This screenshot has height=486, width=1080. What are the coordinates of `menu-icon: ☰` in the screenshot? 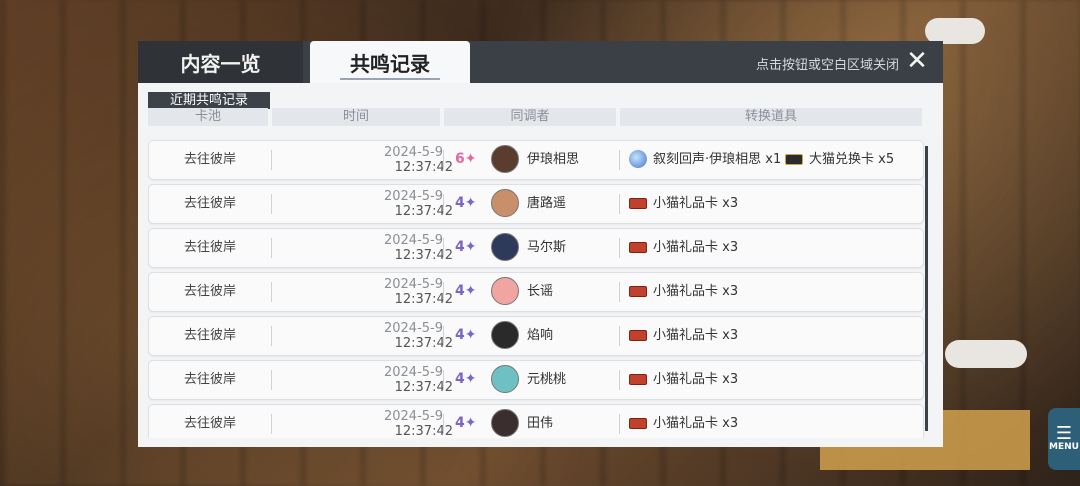 It's located at (1064, 433).